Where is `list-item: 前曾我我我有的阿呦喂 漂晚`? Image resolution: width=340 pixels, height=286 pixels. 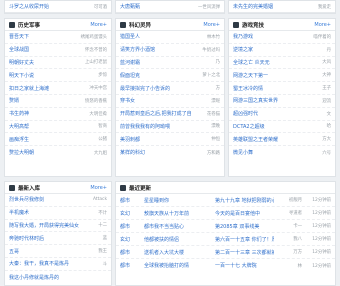 list-item: 前曾我我我有的阿呦喂 漂晚 is located at coordinates (170, 127).